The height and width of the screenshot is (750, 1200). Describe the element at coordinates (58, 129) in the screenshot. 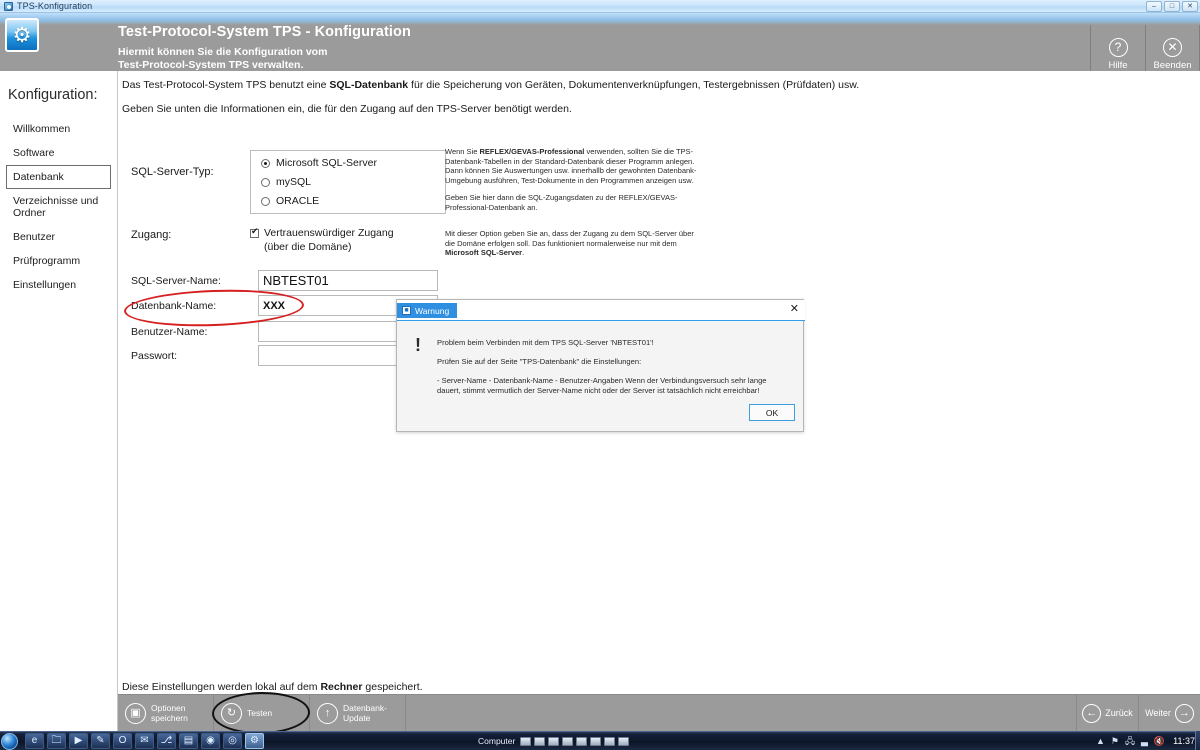

I see `sidebar-item-willkommen: Willkommen` at that location.